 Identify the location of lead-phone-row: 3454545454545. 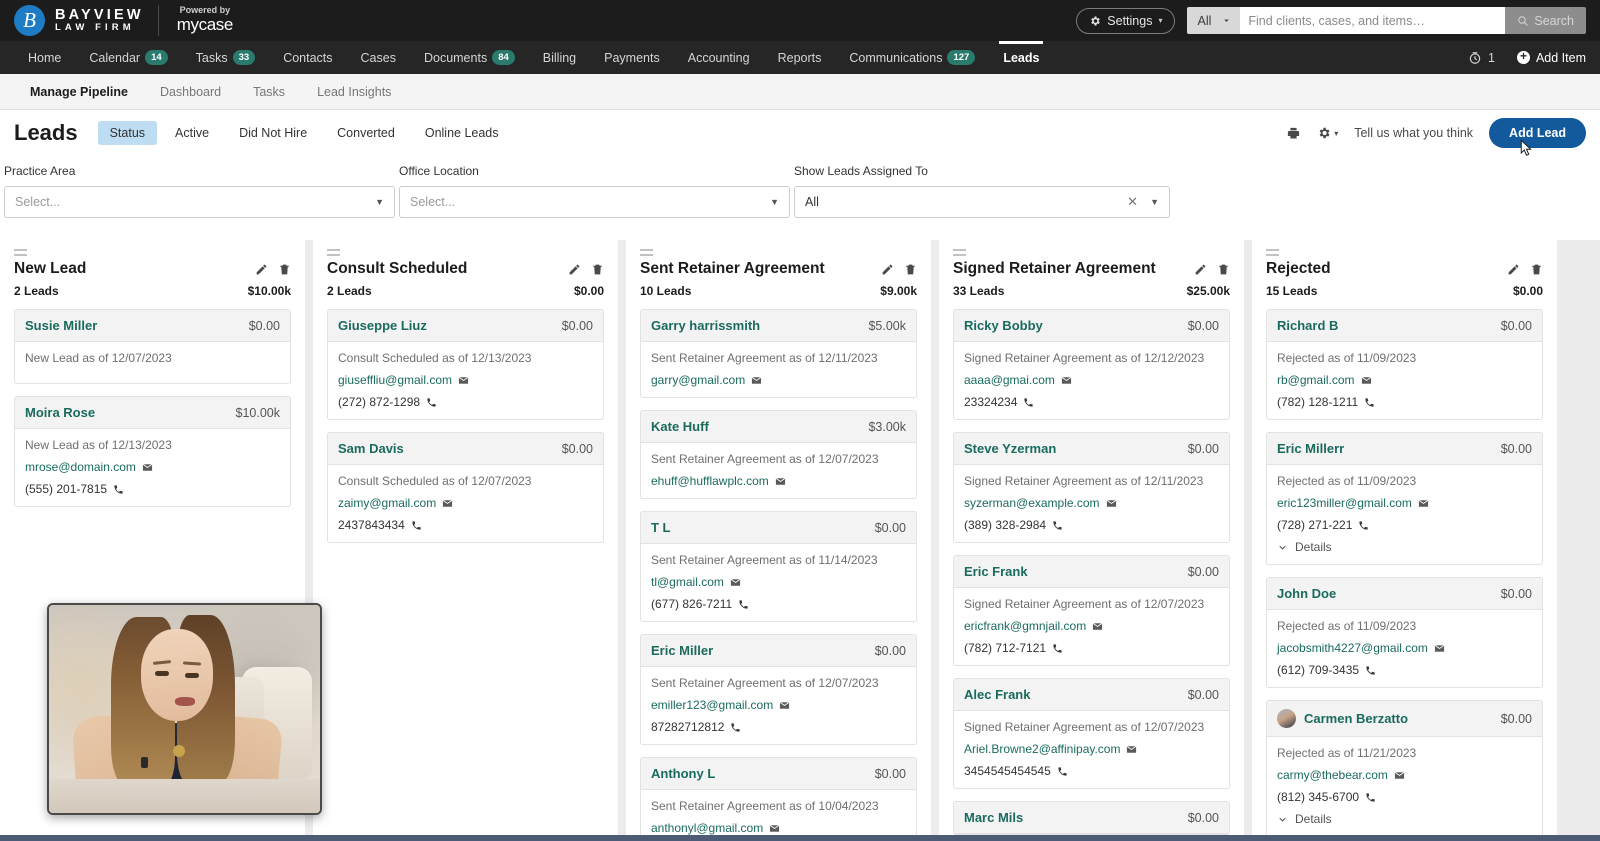
(1091, 771).